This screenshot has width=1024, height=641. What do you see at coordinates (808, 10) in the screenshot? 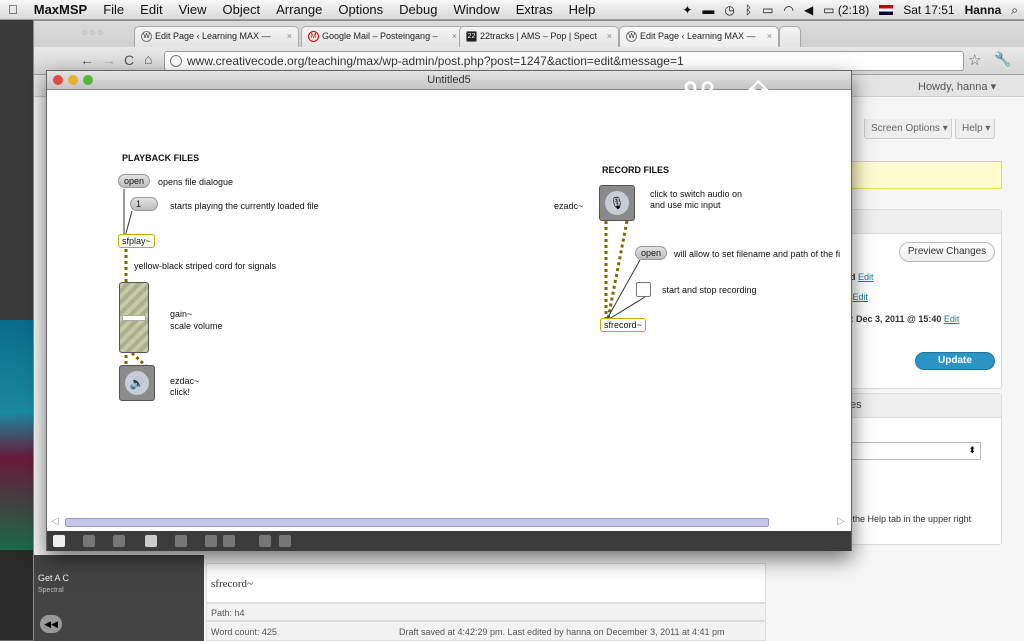
I see `volume-icon: ◀` at bounding box center [808, 10].